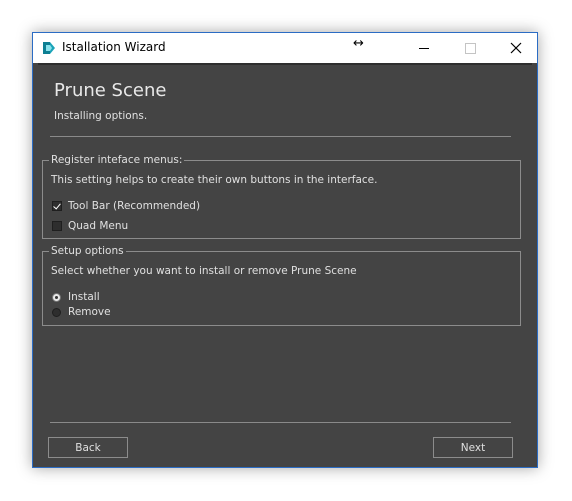 This screenshot has width=572, height=501. I want to click on toolbar-option-label: Tool Bar (Recommended), so click(134, 206).